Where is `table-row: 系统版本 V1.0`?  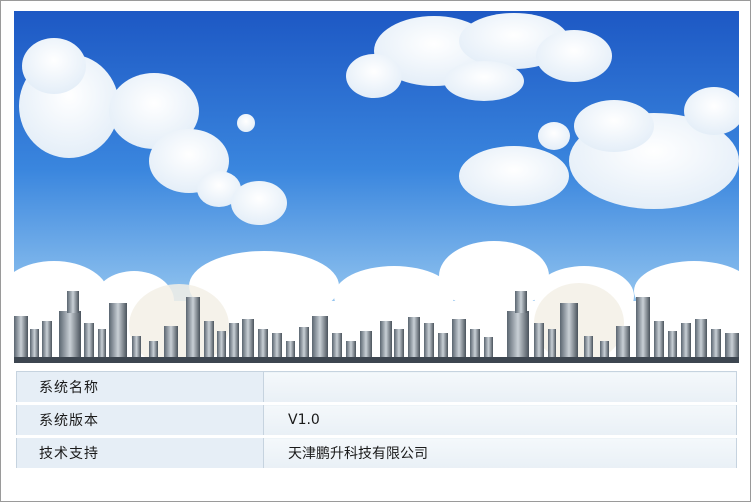
table-row: 系统版本 V1.0 is located at coordinates (376, 420).